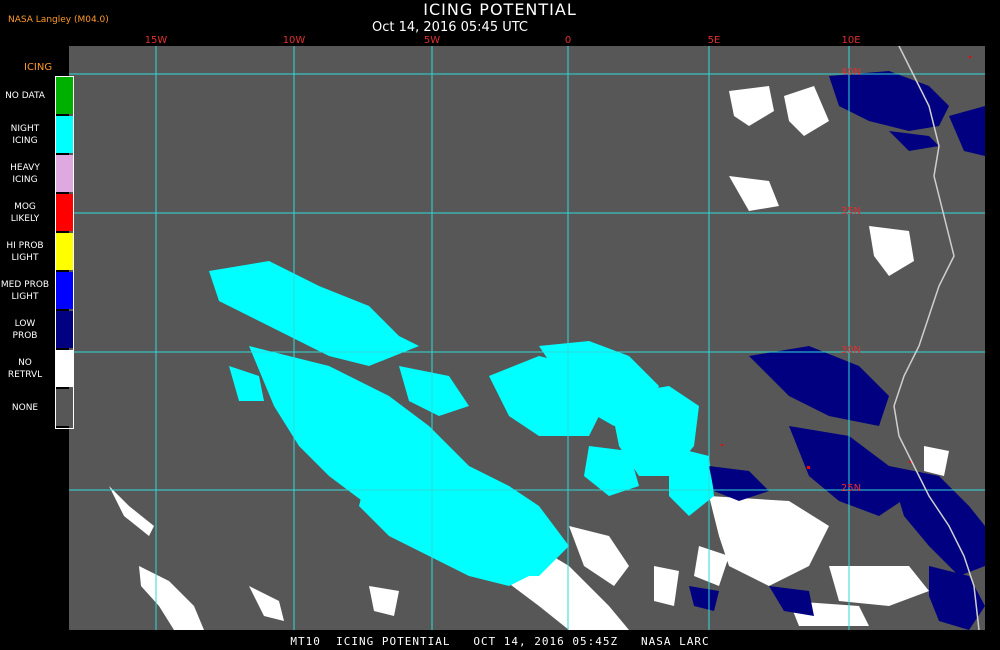 Image resolution: width=1000 pixels, height=650 pixels. I want to click on legend-item-label: NONE, so click(25, 407).